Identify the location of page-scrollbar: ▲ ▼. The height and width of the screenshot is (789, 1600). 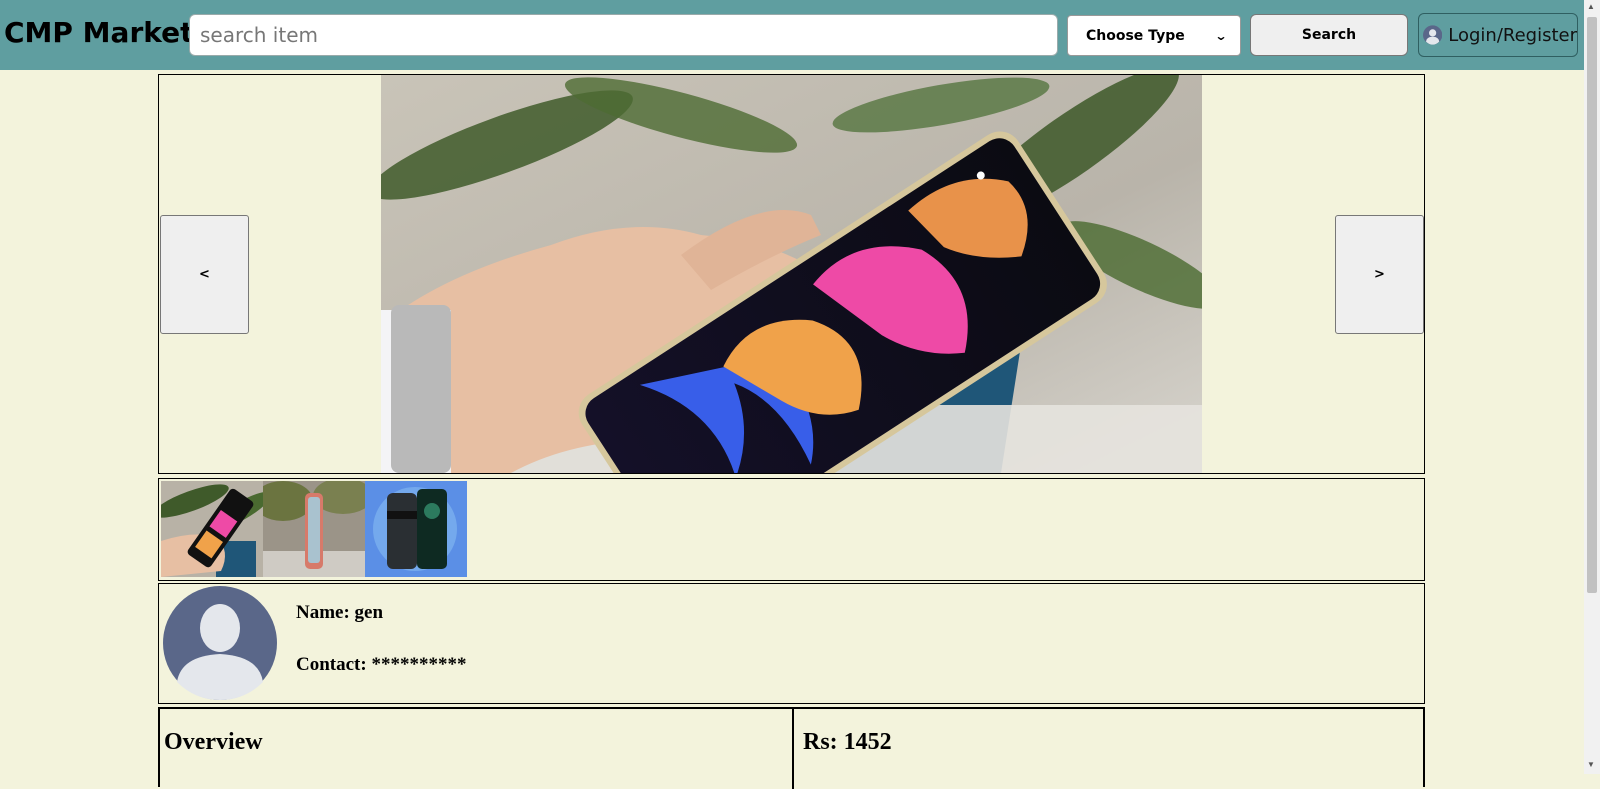
(1592, 387).